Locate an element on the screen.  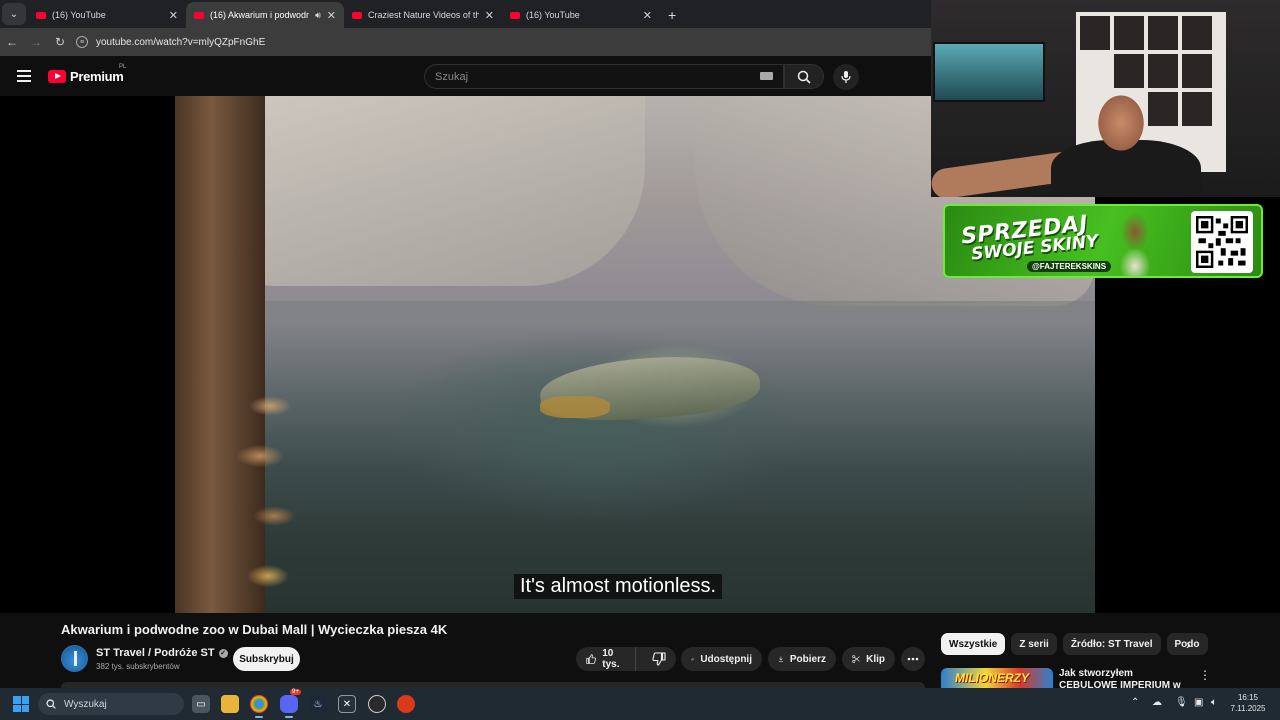
verified-icon: ✓ is located at coordinates (223, 653).